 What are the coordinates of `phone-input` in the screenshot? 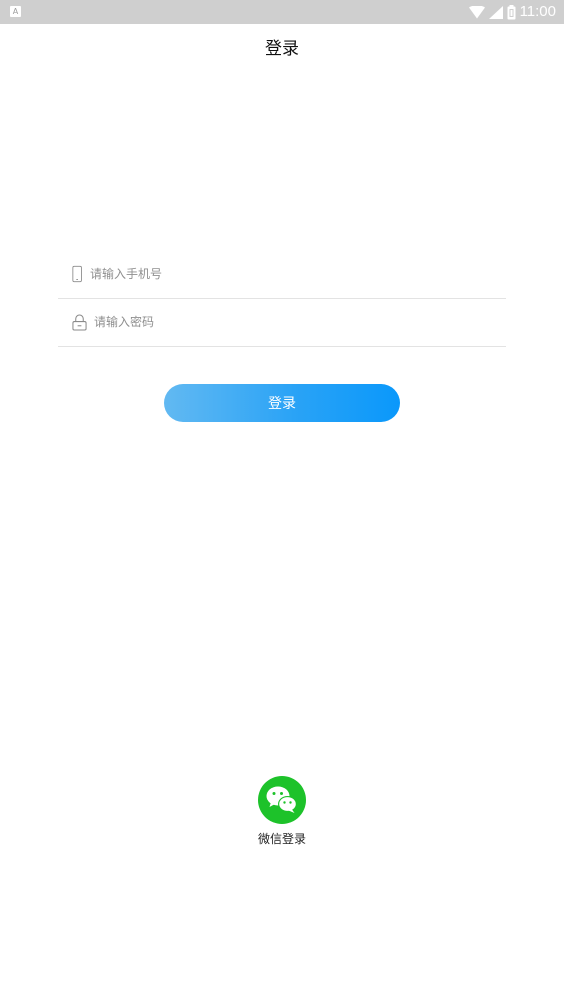 It's located at (290, 274).